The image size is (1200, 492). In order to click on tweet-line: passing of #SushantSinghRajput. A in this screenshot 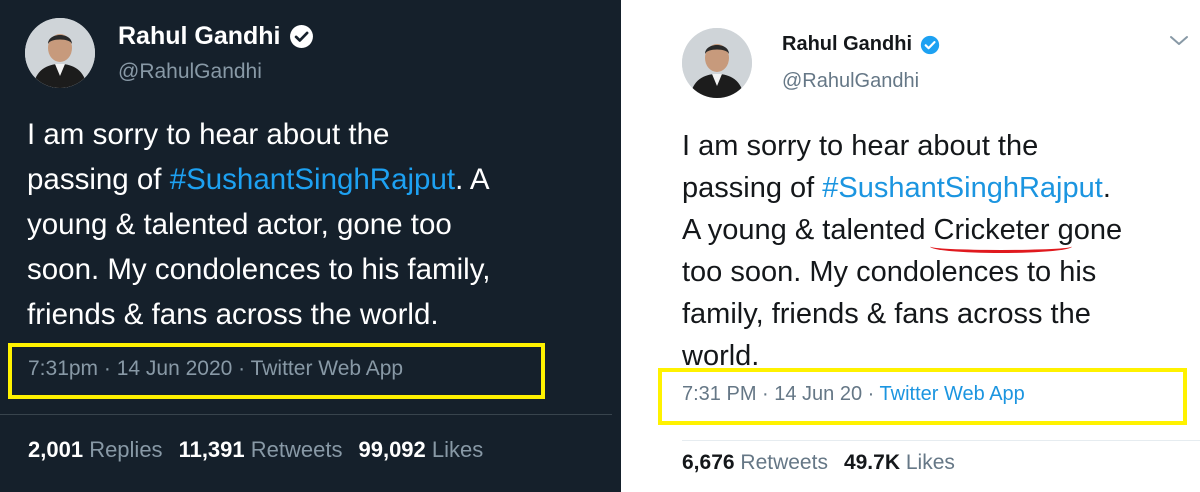, I will do `click(258, 179)`.